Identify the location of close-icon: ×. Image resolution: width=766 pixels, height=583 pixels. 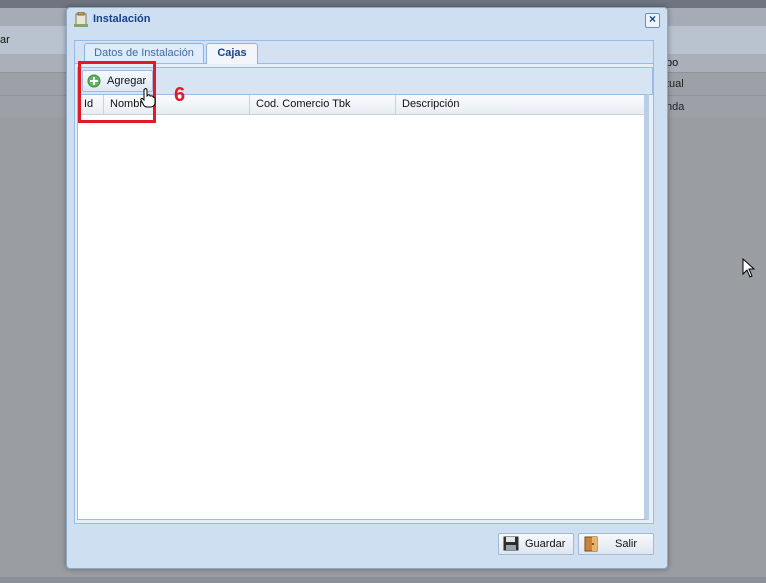
(652, 19).